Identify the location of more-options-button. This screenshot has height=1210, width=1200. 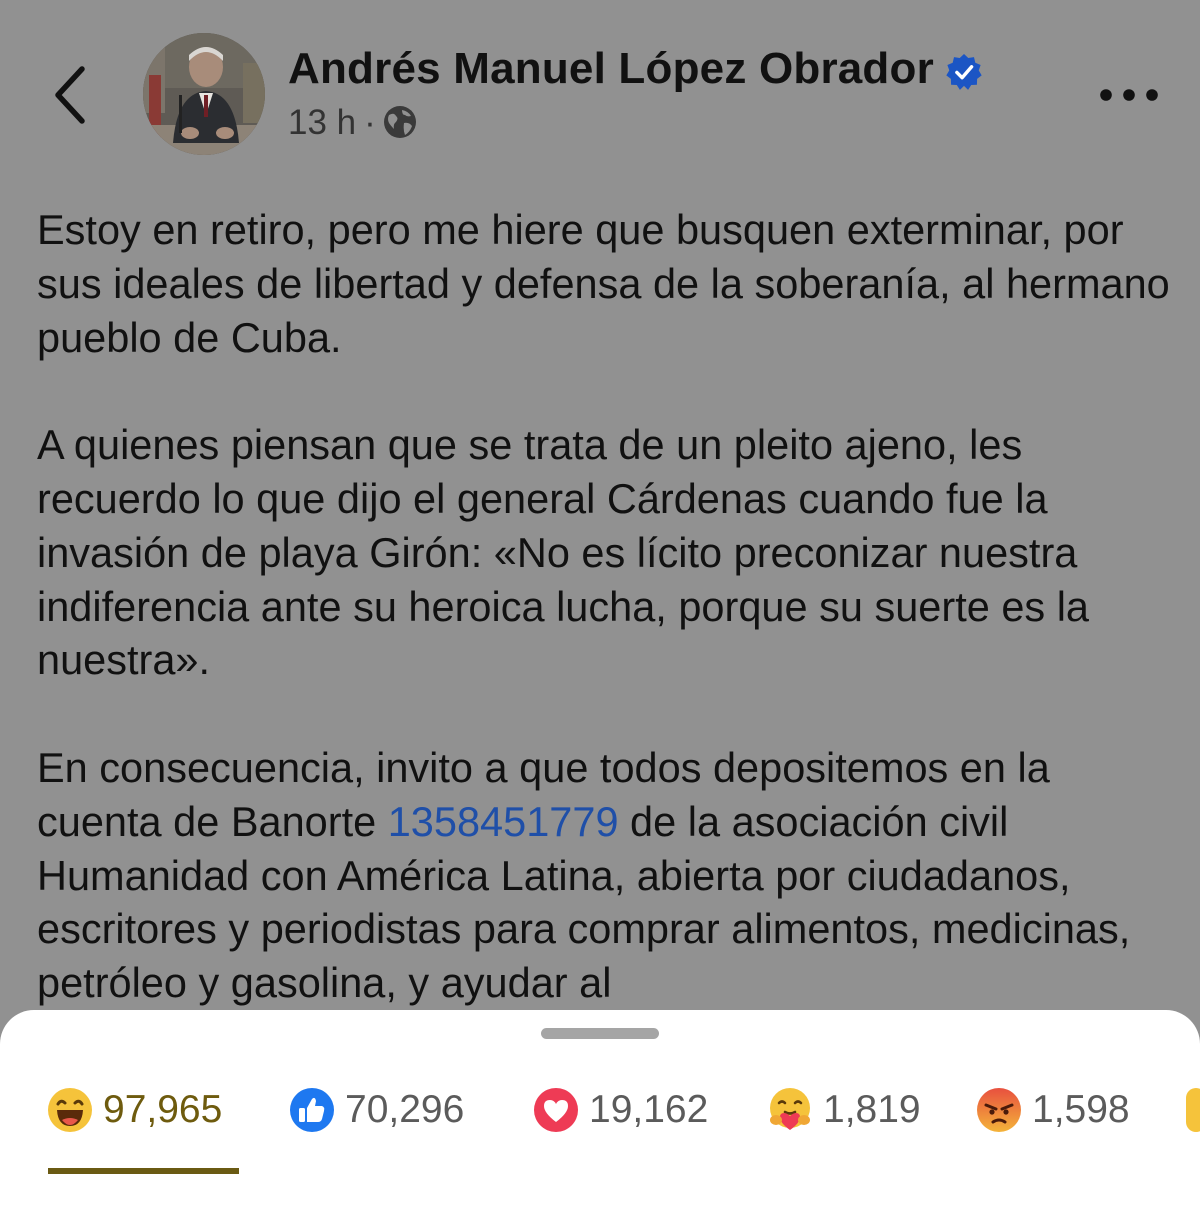
(1129, 95).